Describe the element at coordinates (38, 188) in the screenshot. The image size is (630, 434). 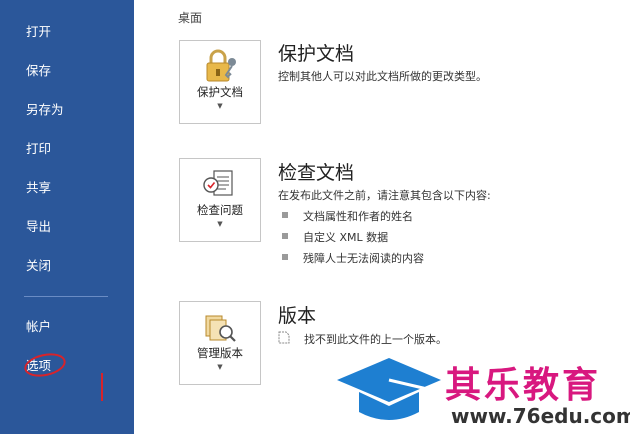
I see `nav-share: 共享` at that location.